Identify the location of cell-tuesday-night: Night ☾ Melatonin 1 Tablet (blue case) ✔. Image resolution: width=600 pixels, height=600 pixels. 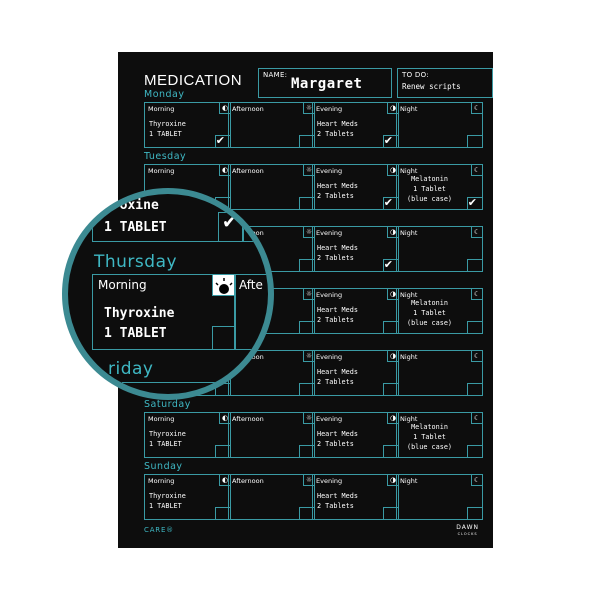
(439, 187).